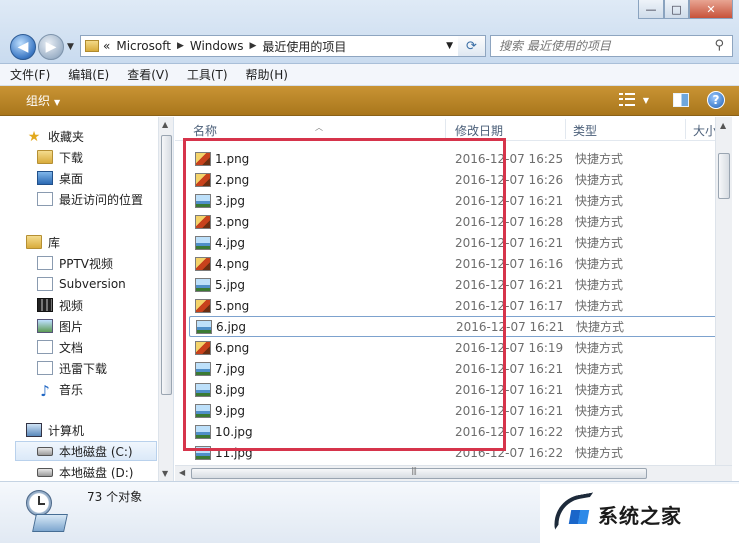 This screenshot has width=739, height=543. Describe the element at coordinates (45, 199) in the screenshot. I see `recent-places-icon` at that location.